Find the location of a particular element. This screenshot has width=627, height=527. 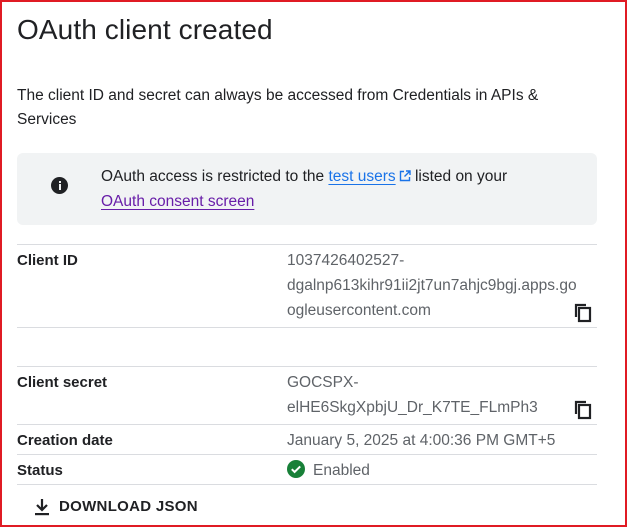

notice-text-after: listed on your is located at coordinates (459, 176).